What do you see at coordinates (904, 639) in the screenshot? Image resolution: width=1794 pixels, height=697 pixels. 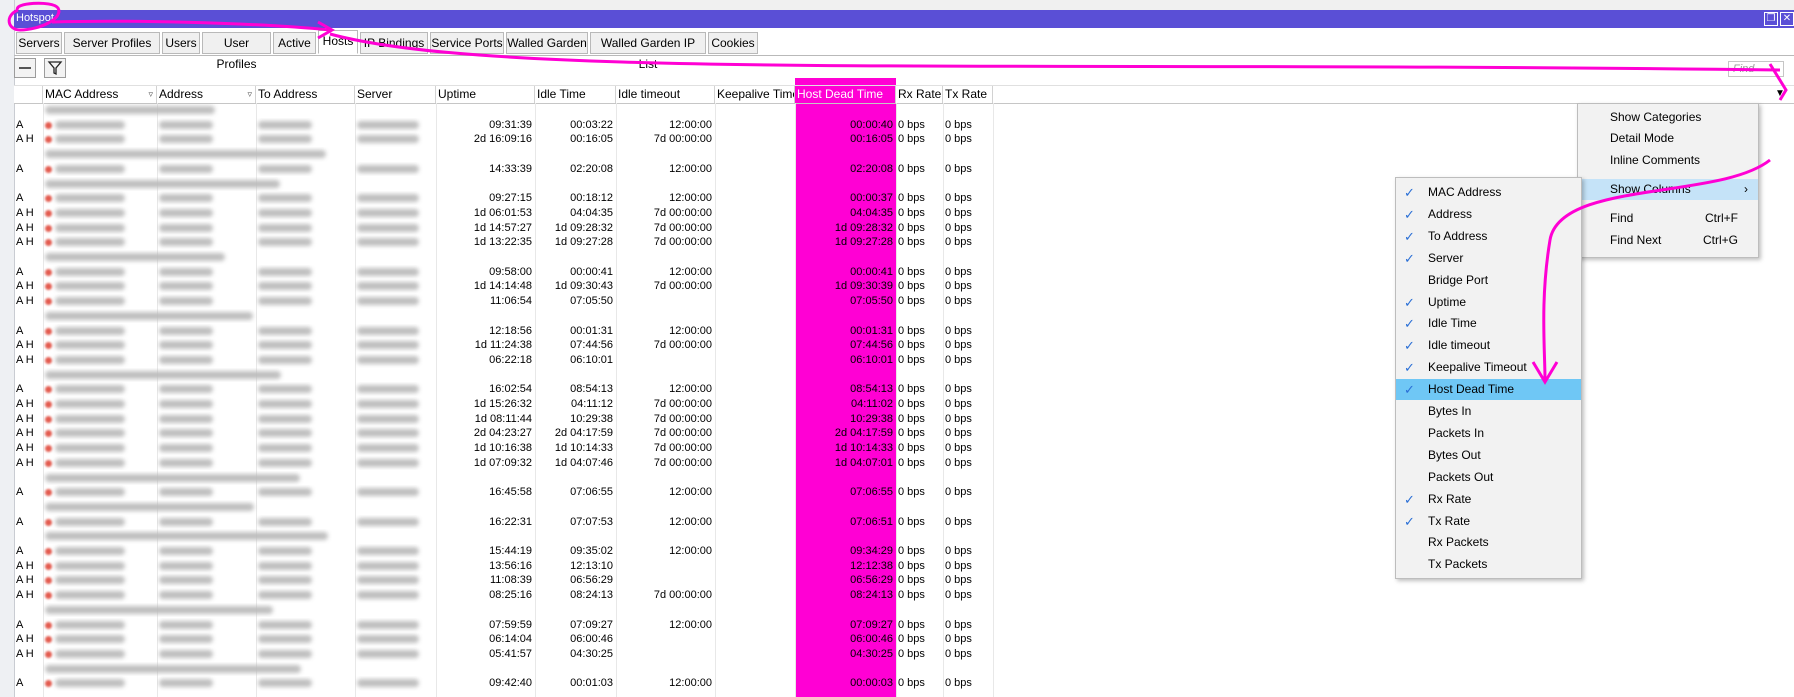 I see `table-row: A H 06:14:04 06:00:46 06:00:46 0 bps 0 bps` at bounding box center [904, 639].